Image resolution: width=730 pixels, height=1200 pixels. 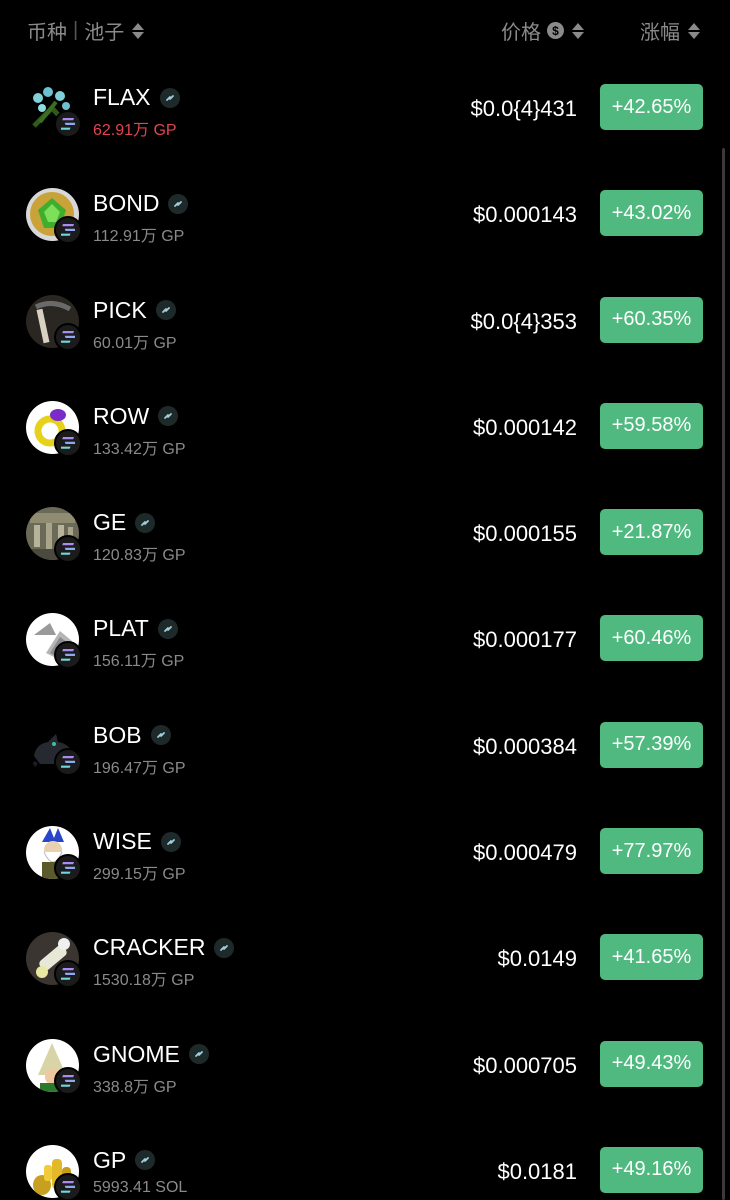 What do you see at coordinates (555, 30) in the screenshot?
I see `dollar-icon: $` at bounding box center [555, 30].